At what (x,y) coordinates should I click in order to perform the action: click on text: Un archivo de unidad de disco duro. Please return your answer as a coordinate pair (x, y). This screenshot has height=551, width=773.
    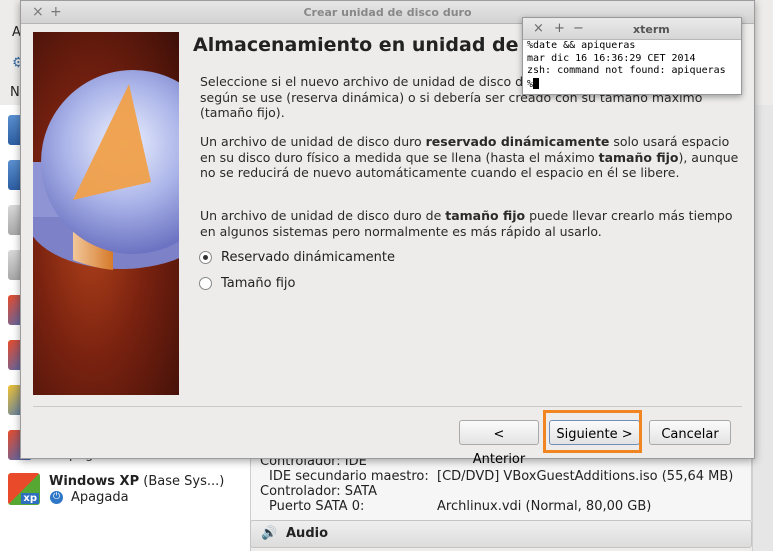
    Looking at the image, I should click on (313, 141).